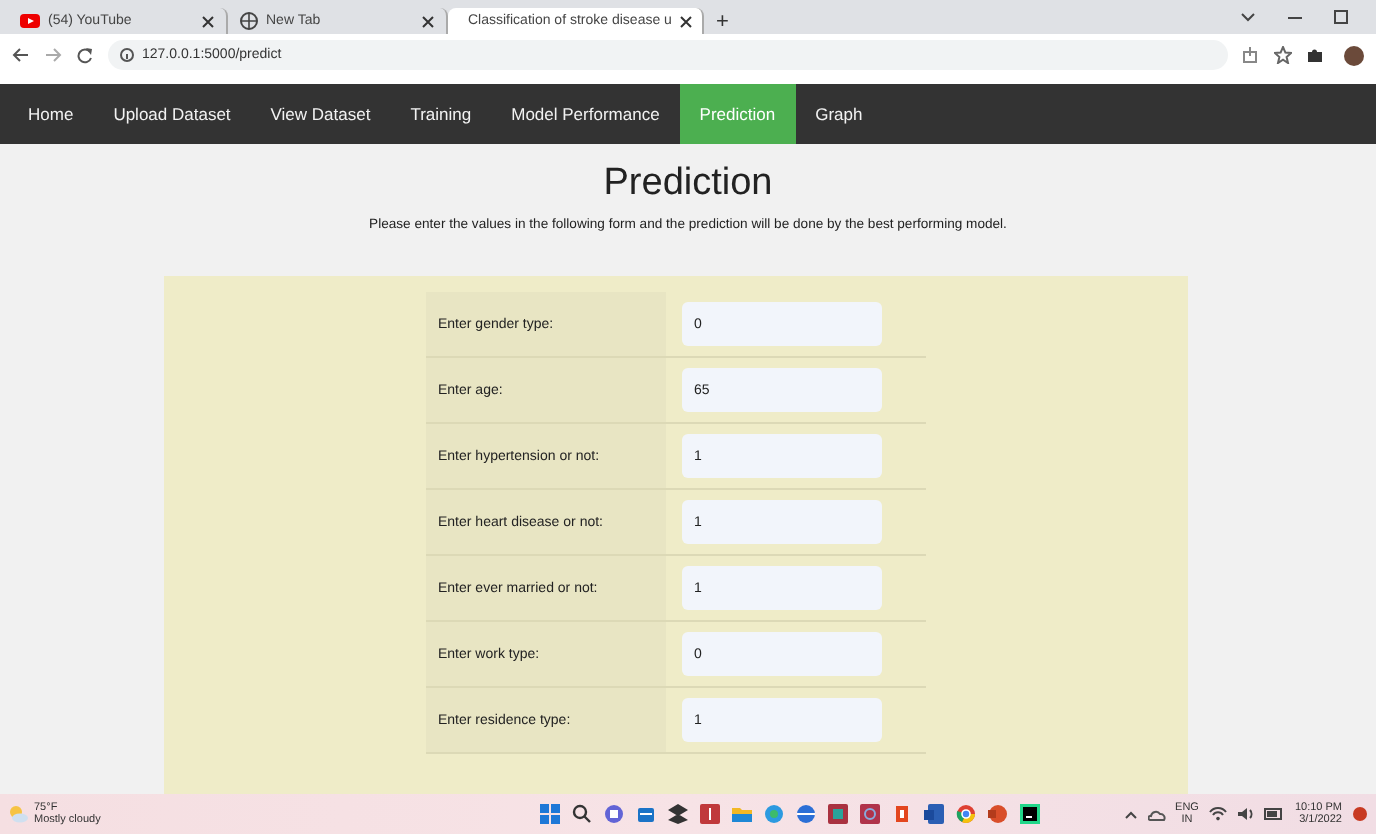  What do you see at coordinates (839, 114) in the screenshot?
I see `nav-link: Graph` at bounding box center [839, 114].